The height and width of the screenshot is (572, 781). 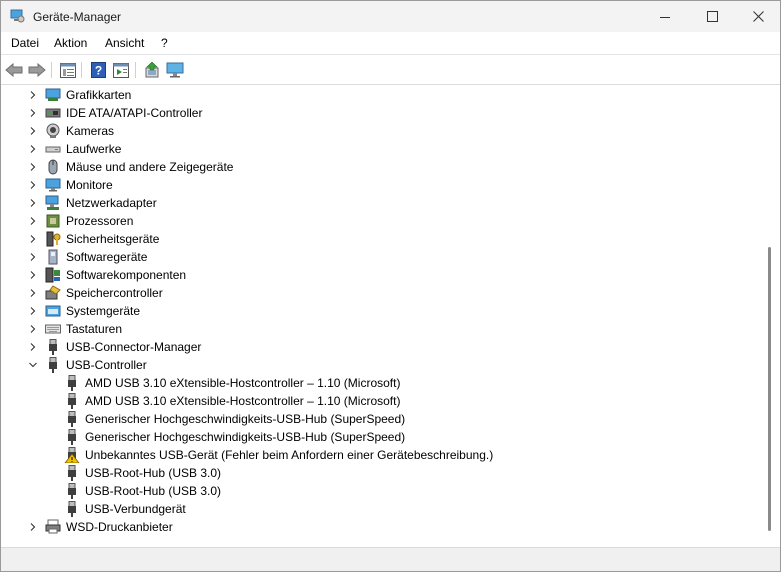 I want to click on menu-help: ?, so click(x=164, y=43).